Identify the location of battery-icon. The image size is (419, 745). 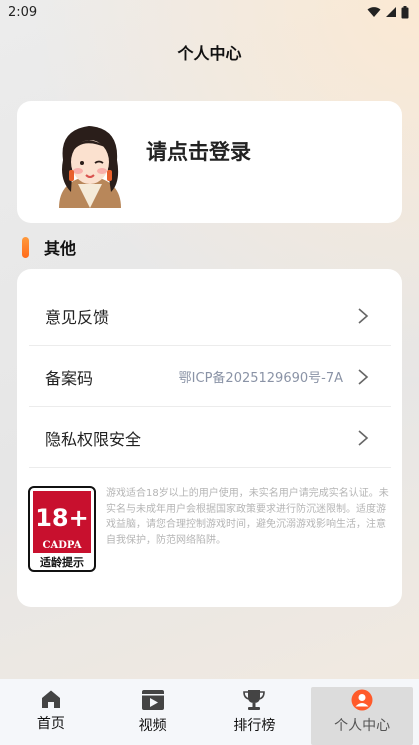
(405, 11).